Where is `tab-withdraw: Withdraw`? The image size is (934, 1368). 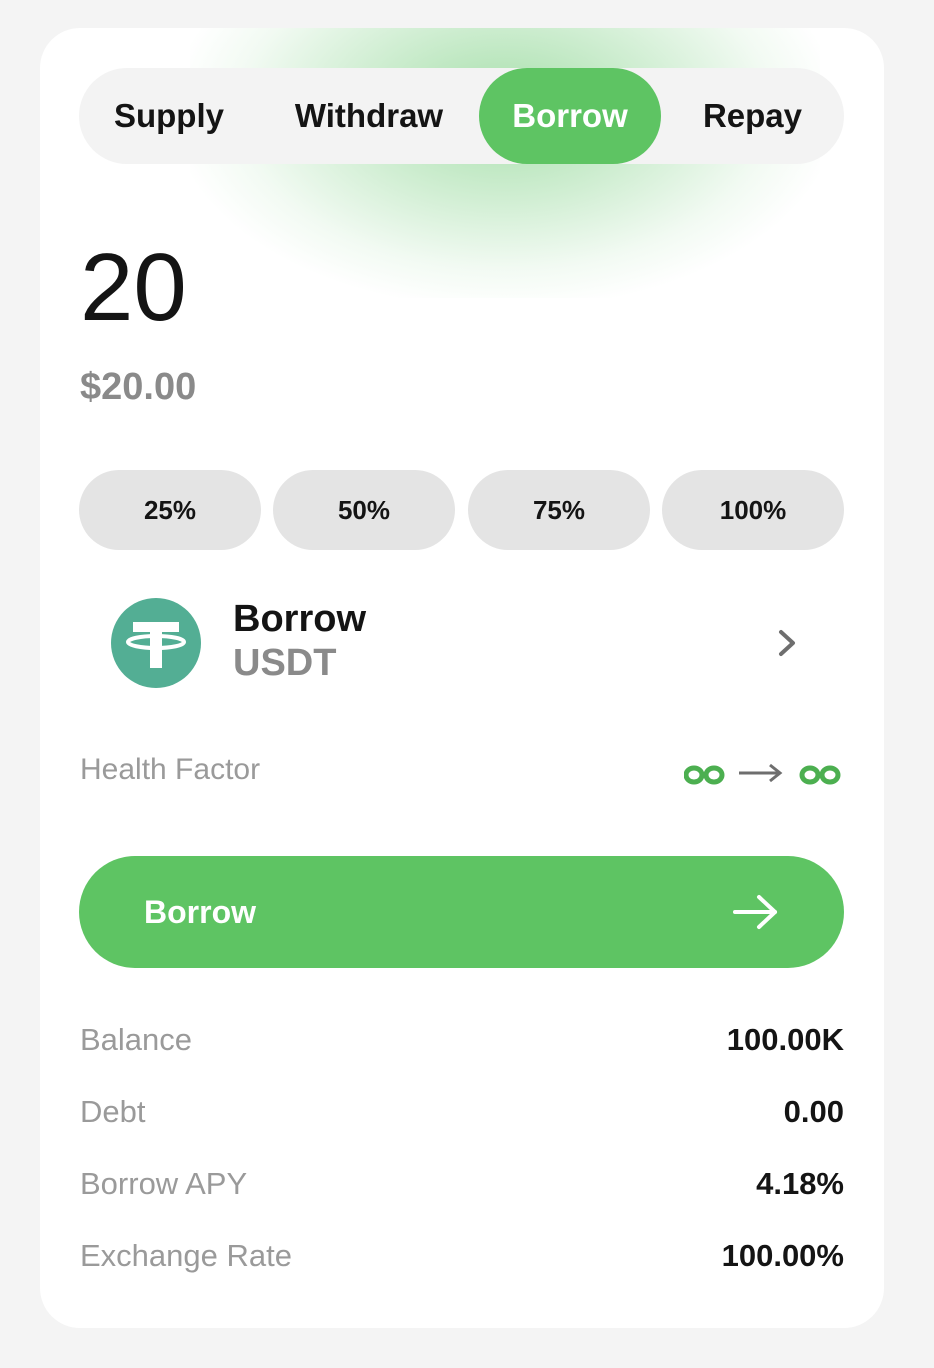
tab-withdraw: Withdraw is located at coordinates (369, 116).